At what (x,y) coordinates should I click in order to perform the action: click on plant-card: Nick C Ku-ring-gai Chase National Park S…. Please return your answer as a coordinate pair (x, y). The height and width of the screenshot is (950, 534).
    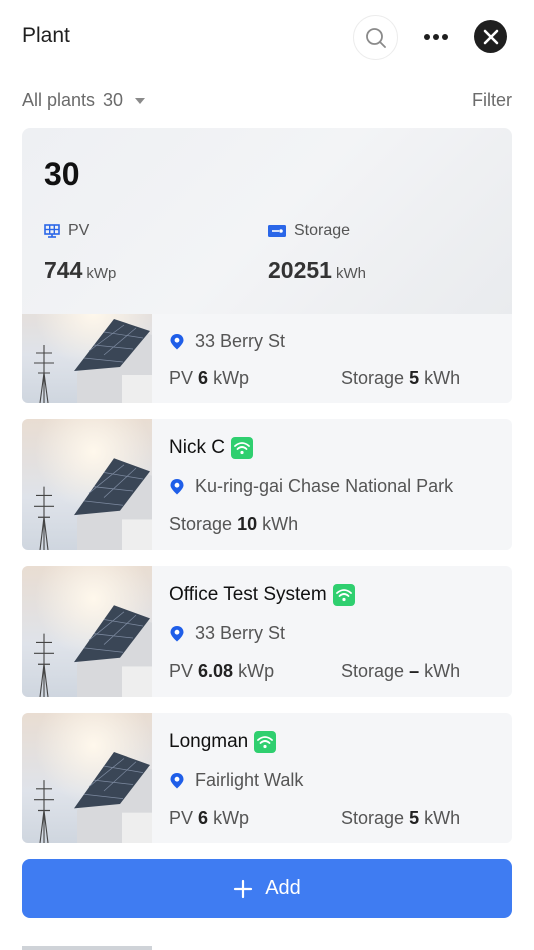
    Looking at the image, I should click on (267, 484).